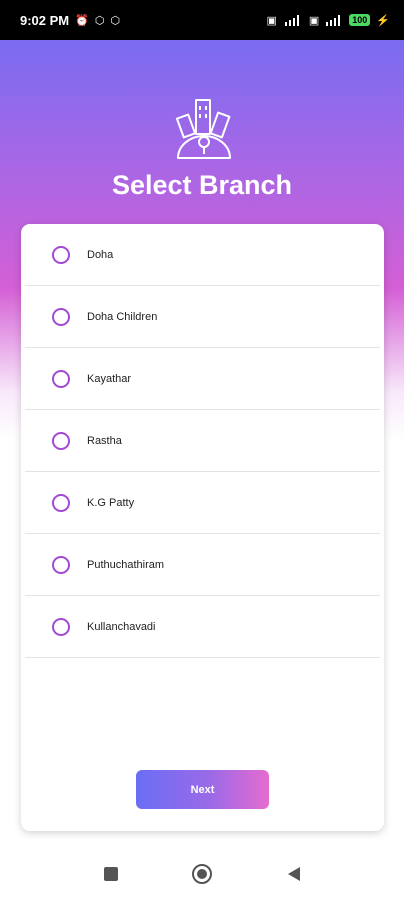 The height and width of the screenshot is (900, 404). Describe the element at coordinates (202, 317) in the screenshot. I see `list-item: Doha Children` at that location.